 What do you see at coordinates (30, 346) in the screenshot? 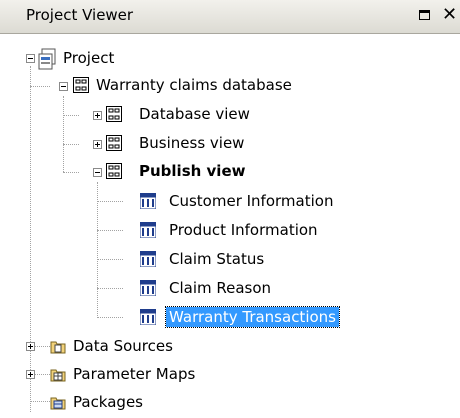
I see `expand-data-sources-toggle` at bounding box center [30, 346].